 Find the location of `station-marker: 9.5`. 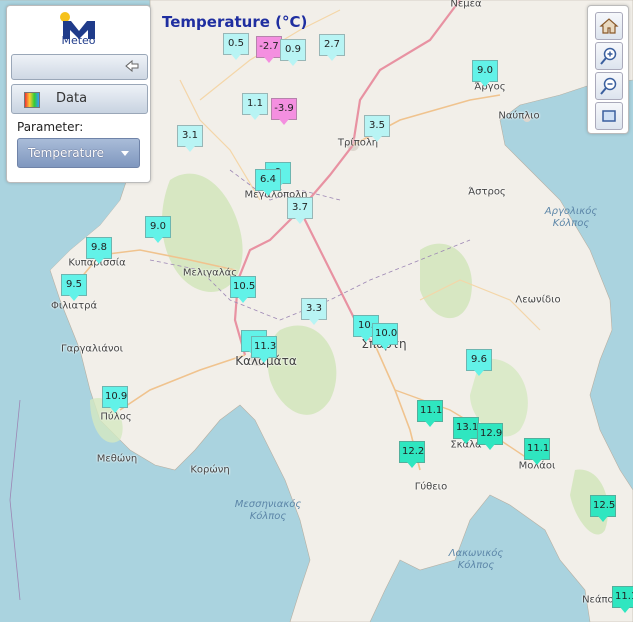

station-marker: 9.5 is located at coordinates (74, 287).